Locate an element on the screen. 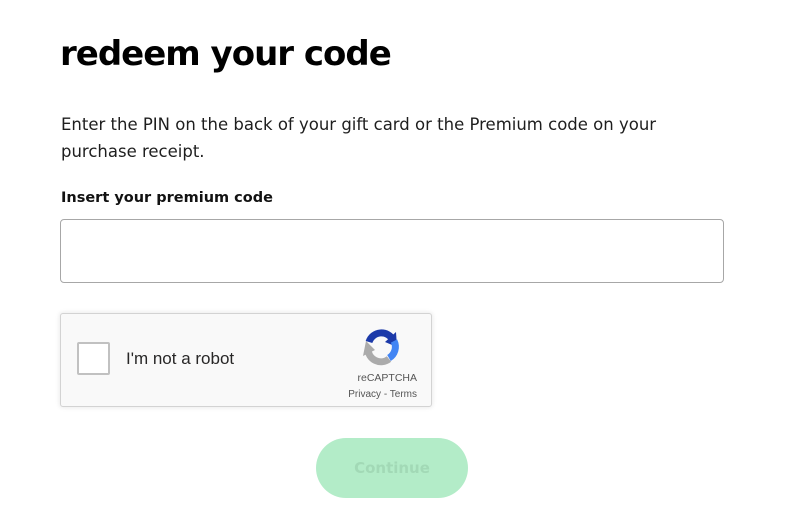 This screenshot has width=794, height=518. recaptcha-terms-link: Terms is located at coordinates (403, 394).